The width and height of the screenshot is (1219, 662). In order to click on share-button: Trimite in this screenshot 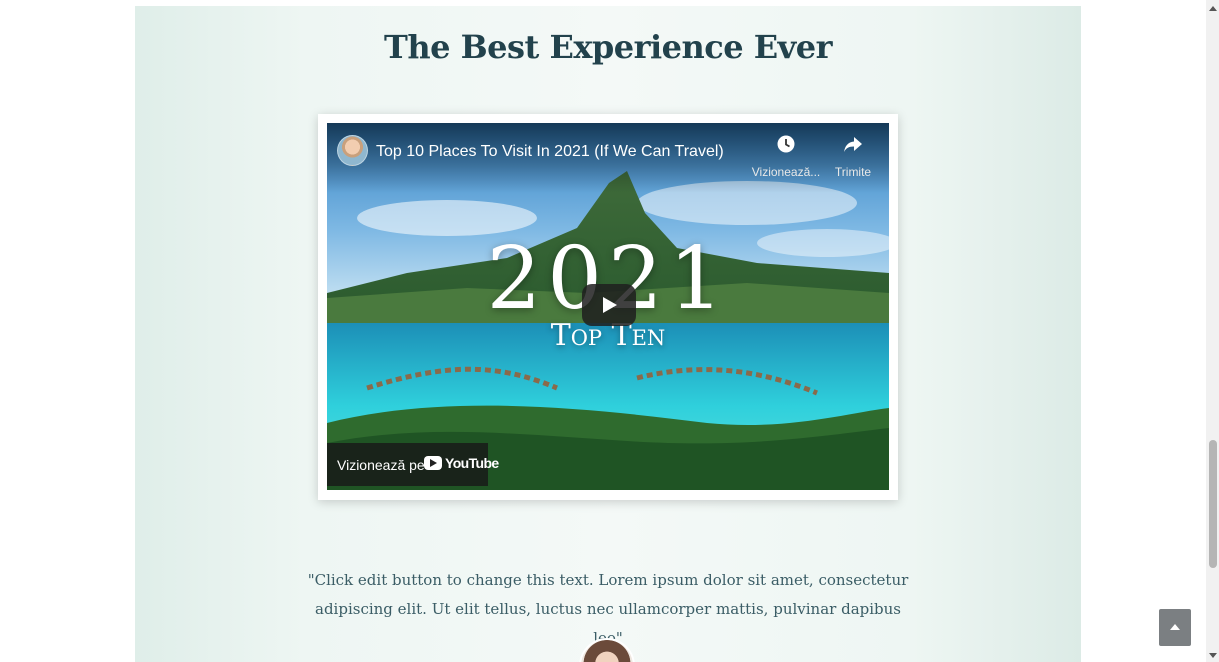, I will do `click(853, 157)`.